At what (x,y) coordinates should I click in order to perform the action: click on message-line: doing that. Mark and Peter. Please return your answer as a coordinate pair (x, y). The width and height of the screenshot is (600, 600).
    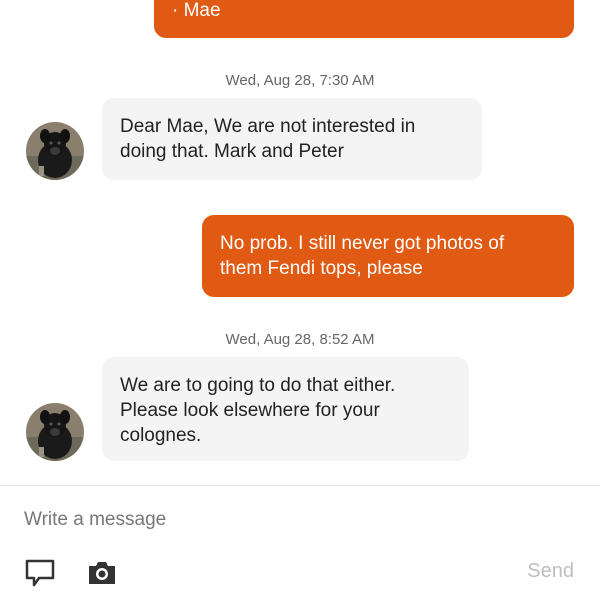
    Looking at the image, I should click on (232, 151).